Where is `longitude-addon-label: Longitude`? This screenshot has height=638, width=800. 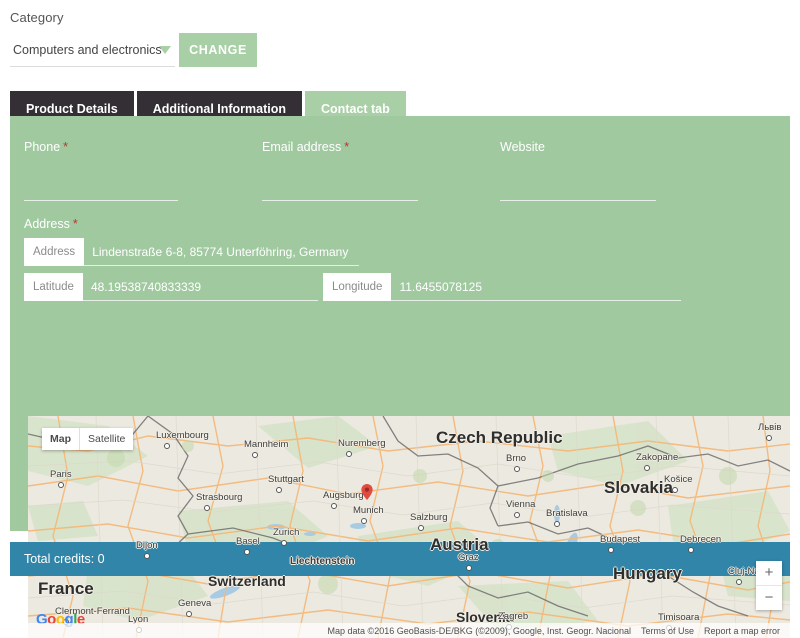
longitude-addon-label: Longitude is located at coordinates (357, 287).